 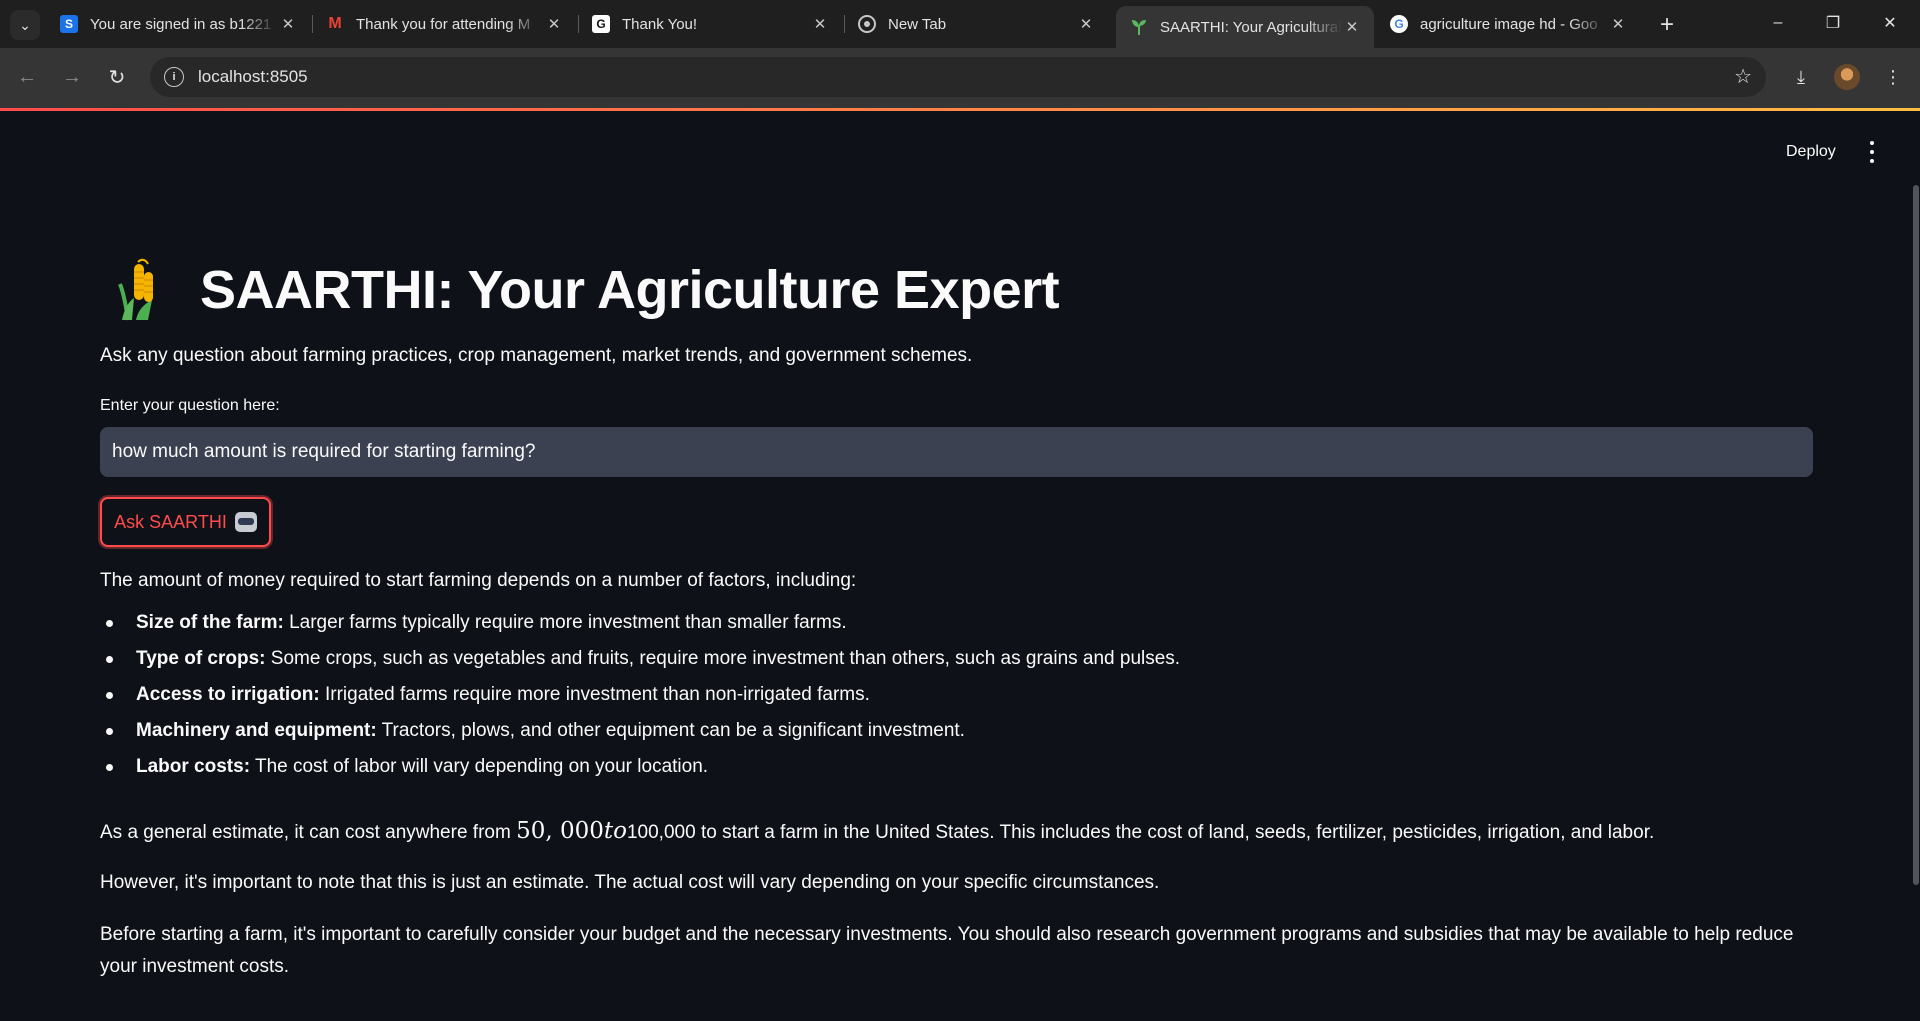 I want to click on page-scrollbar, so click(x=1916, y=535).